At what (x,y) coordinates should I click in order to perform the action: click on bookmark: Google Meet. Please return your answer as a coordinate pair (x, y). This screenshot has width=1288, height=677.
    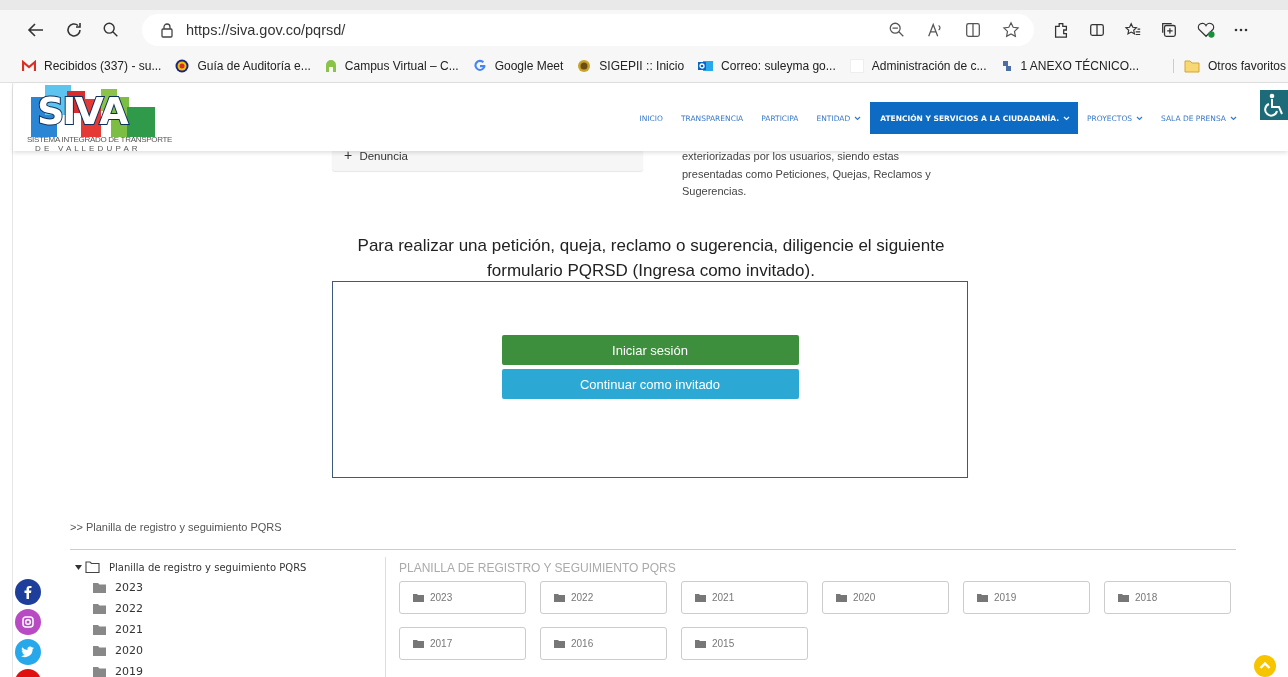
    Looking at the image, I should click on (518, 66).